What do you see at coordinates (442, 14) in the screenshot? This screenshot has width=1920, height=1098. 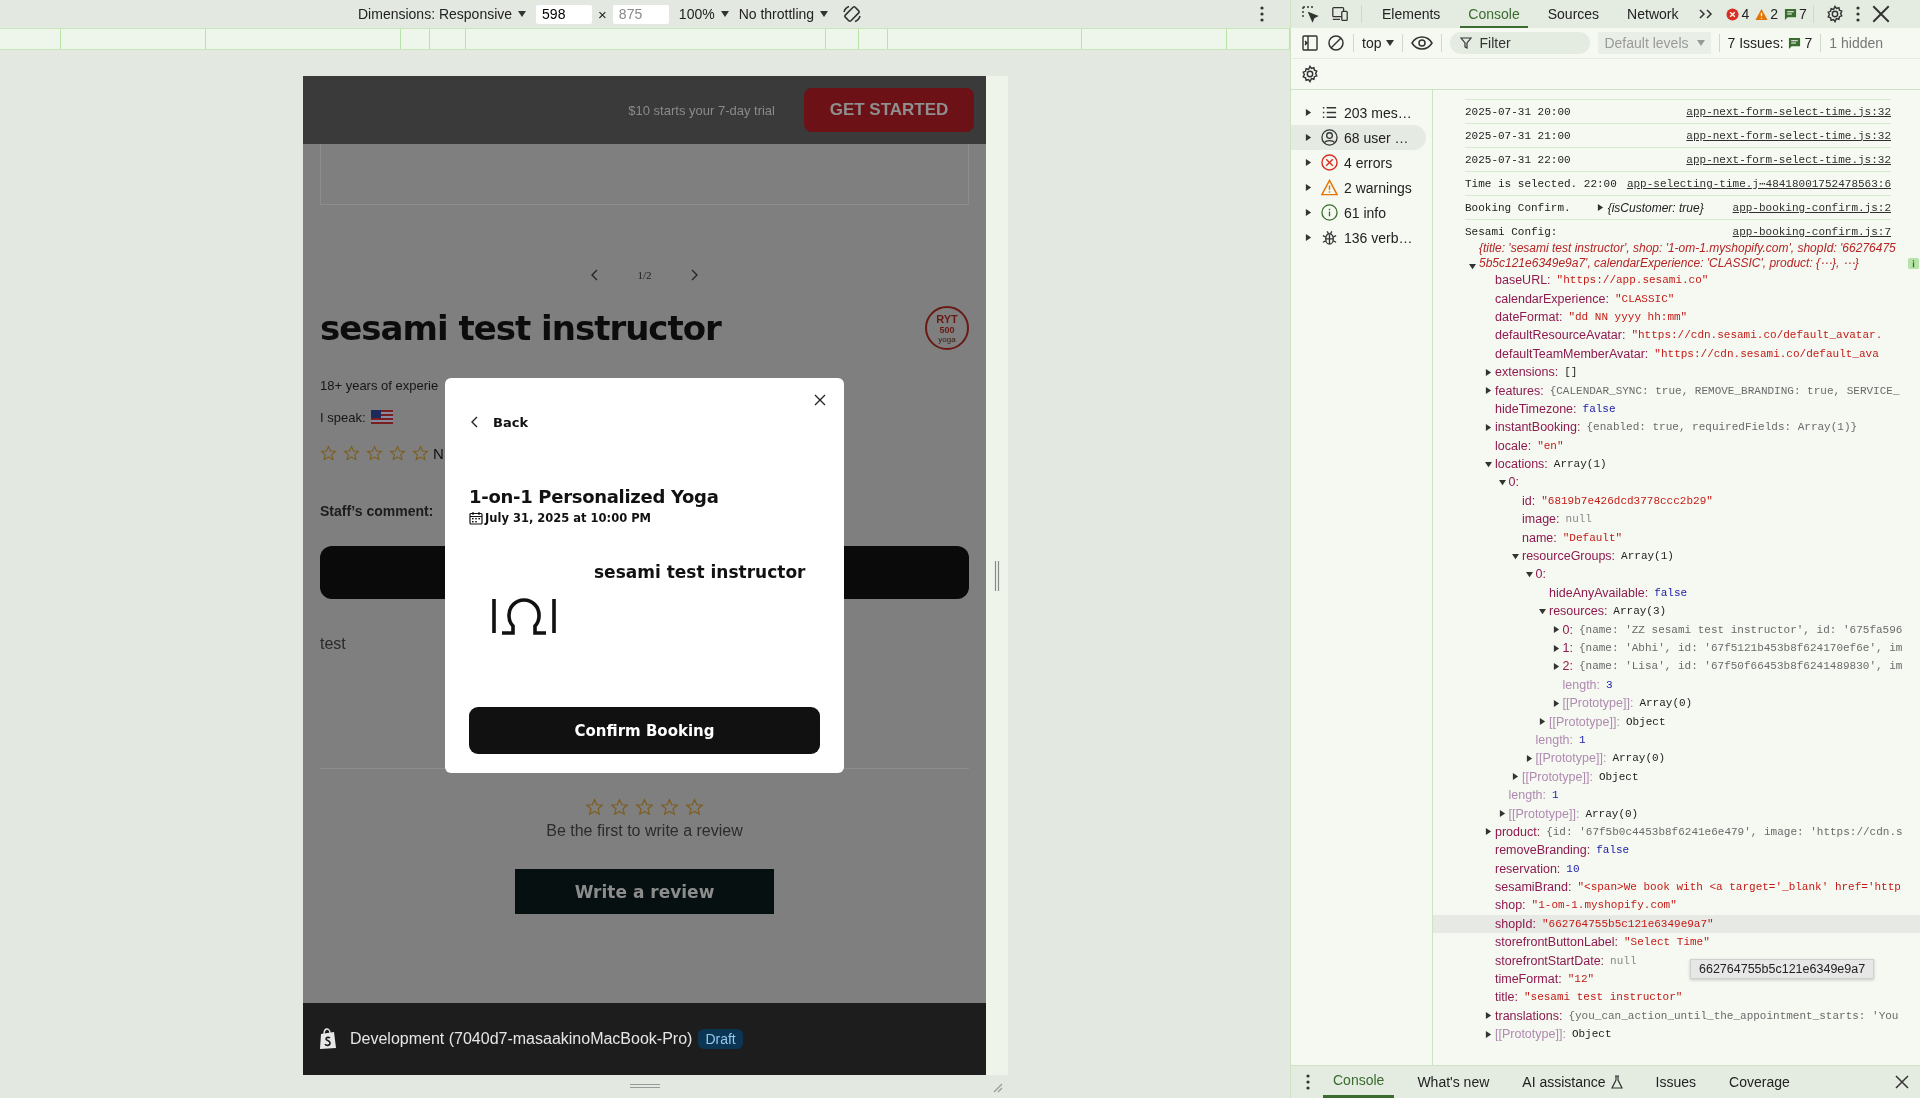 I see `dimensions-dropdown: Dimensions: Responsive` at bounding box center [442, 14].